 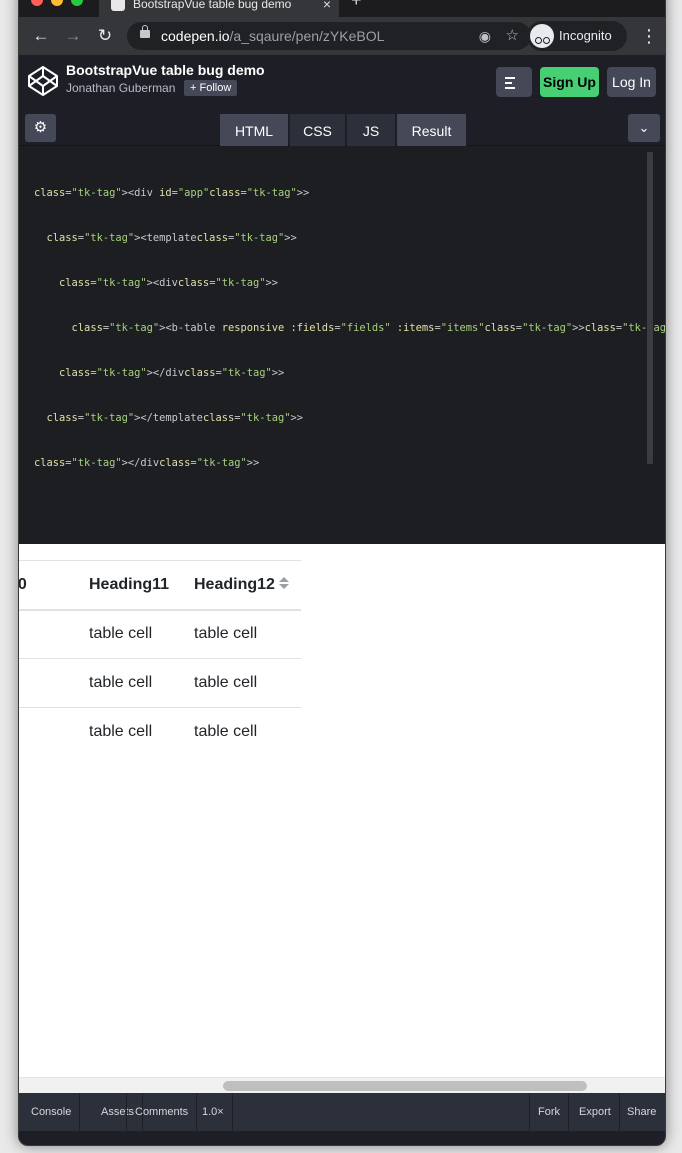 What do you see at coordinates (650, 308) in the screenshot?
I see `editor-scrollbar` at bounding box center [650, 308].